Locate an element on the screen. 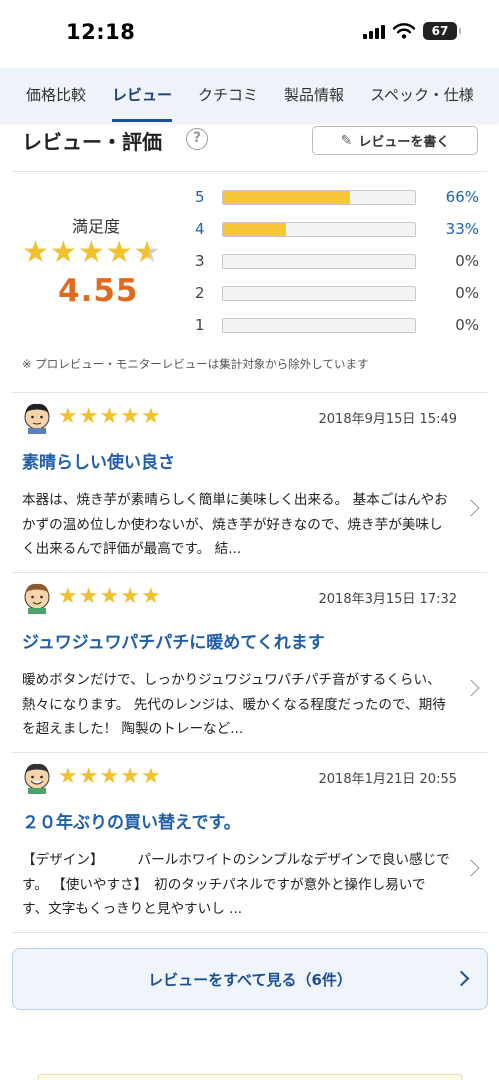  review-title: ジュワジュワパチパチに暖めてくれます is located at coordinates (173, 640).